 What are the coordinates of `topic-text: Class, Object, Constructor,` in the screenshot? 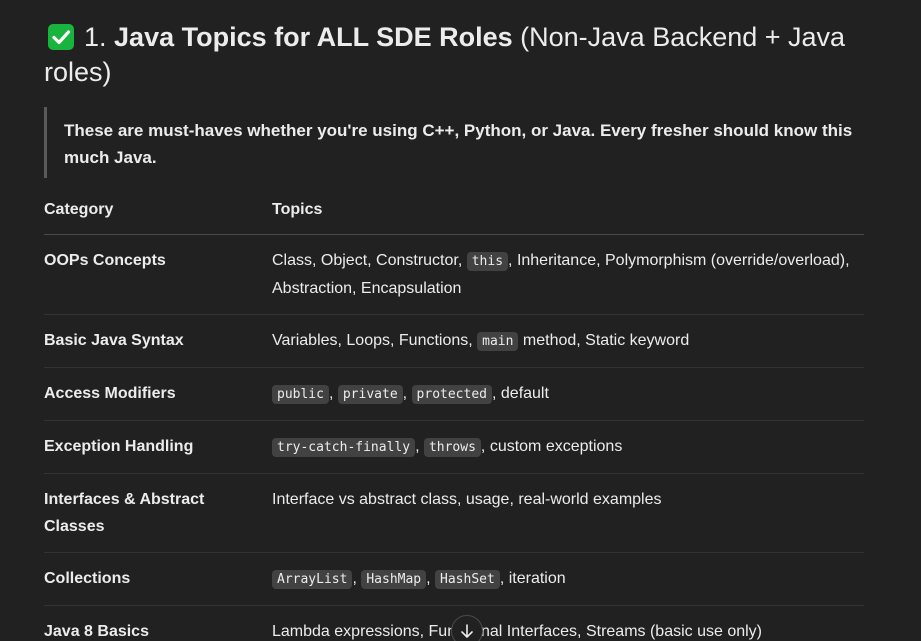 It's located at (369, 260).